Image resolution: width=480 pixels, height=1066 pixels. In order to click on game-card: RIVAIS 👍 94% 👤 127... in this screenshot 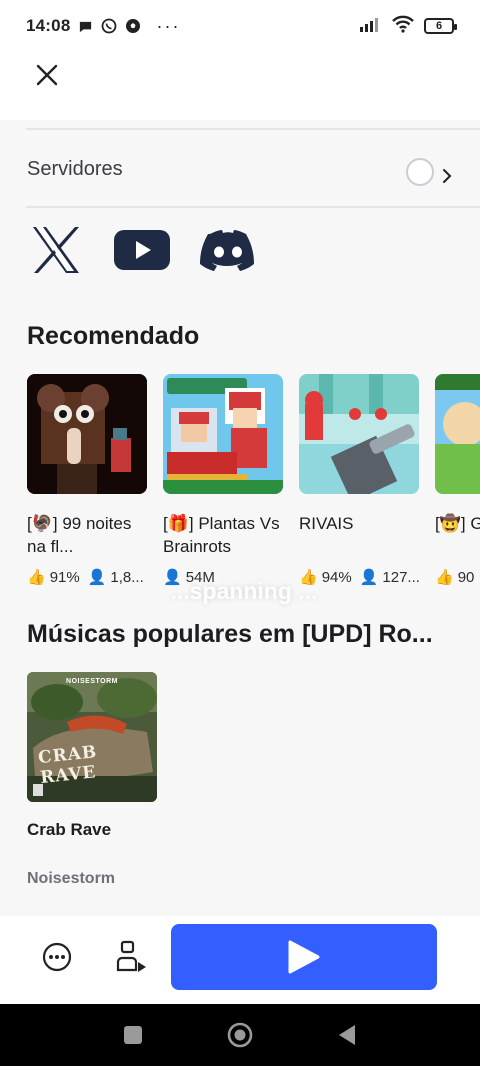, I will do `click(359, 480)`.